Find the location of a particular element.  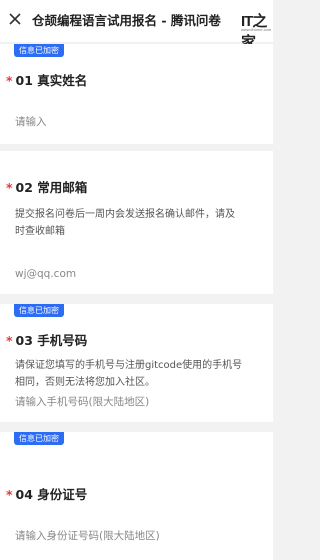

question-label: 01 真实姓名 is located at coordinates (51, 80).